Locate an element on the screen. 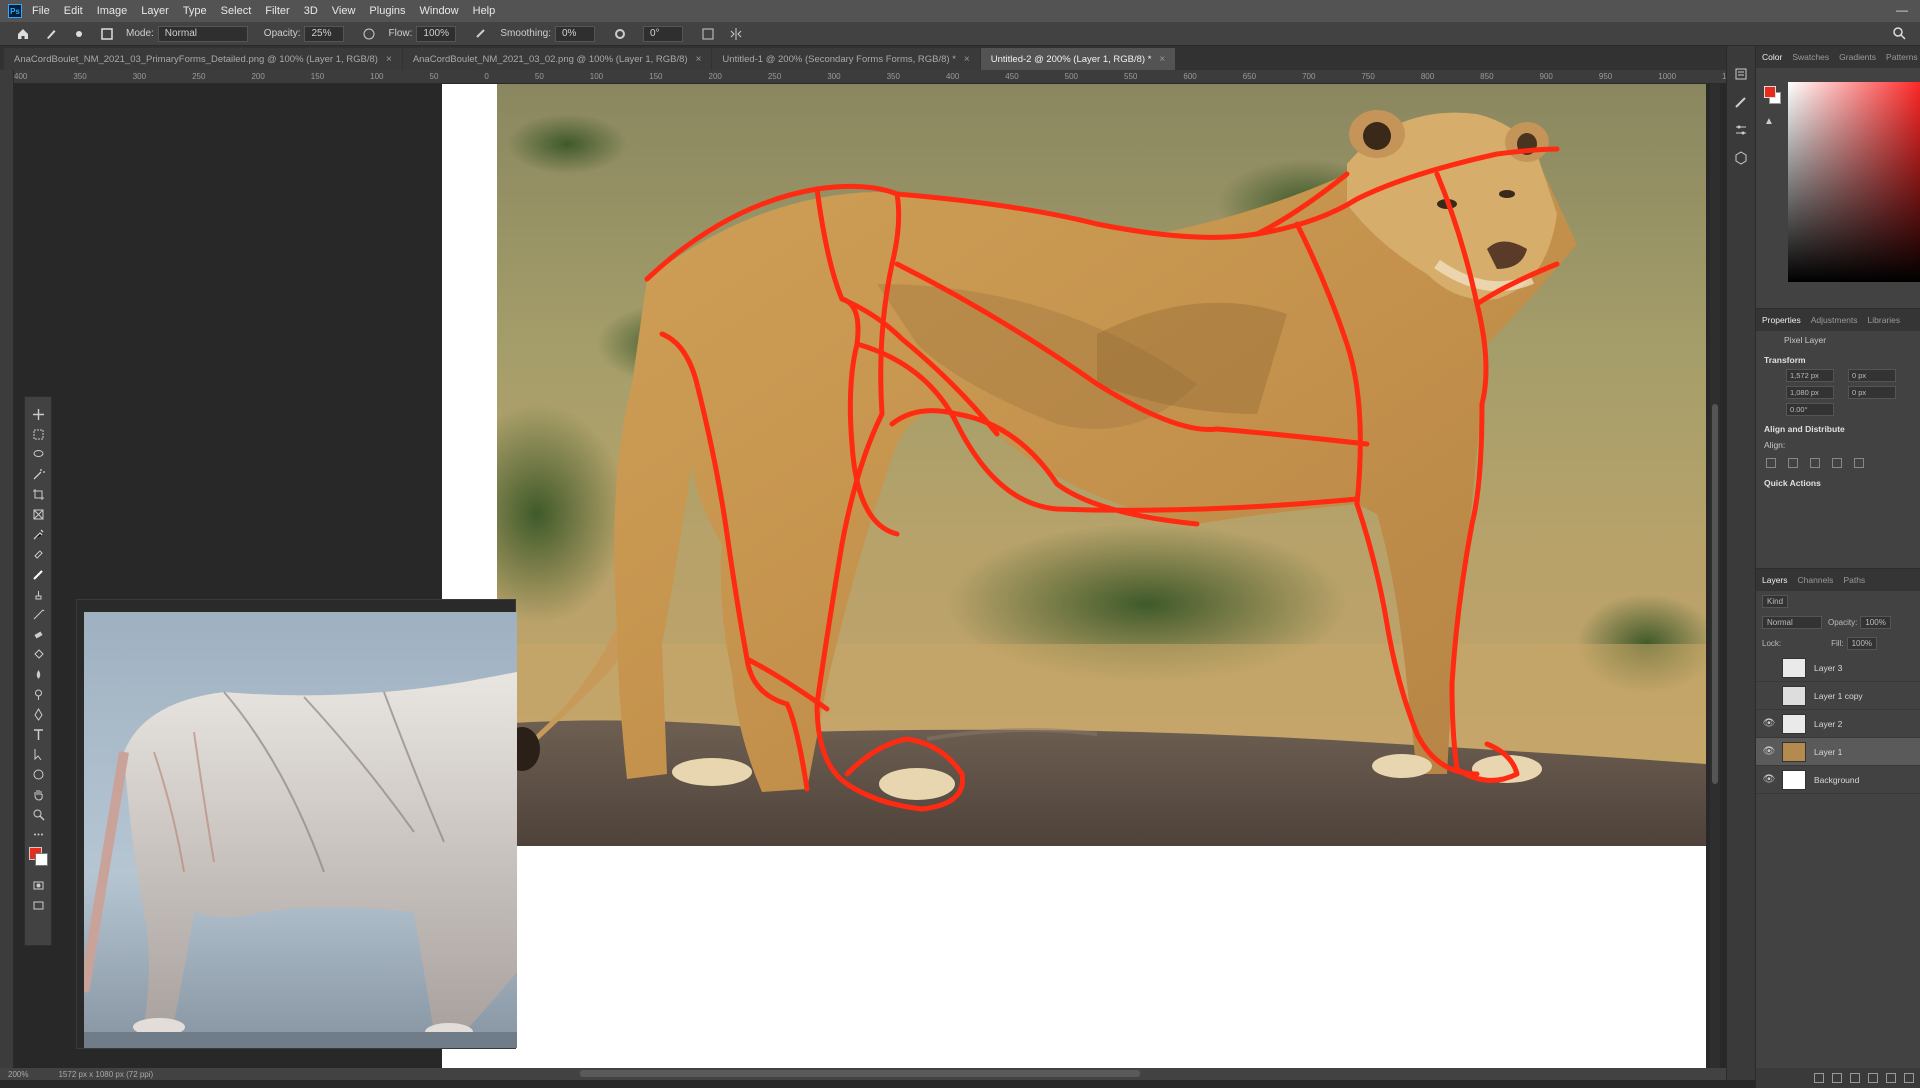 The image size is (1920, 1088). align-middle-icon is located at coordinates (1859, 463).